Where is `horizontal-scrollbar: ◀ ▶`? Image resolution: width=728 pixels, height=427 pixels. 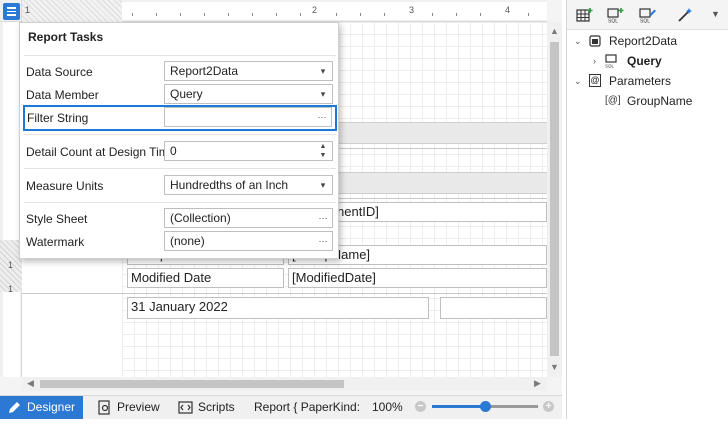 horizontal-scrollbar: ◀ ▶ is located at coordinates (284, 384).